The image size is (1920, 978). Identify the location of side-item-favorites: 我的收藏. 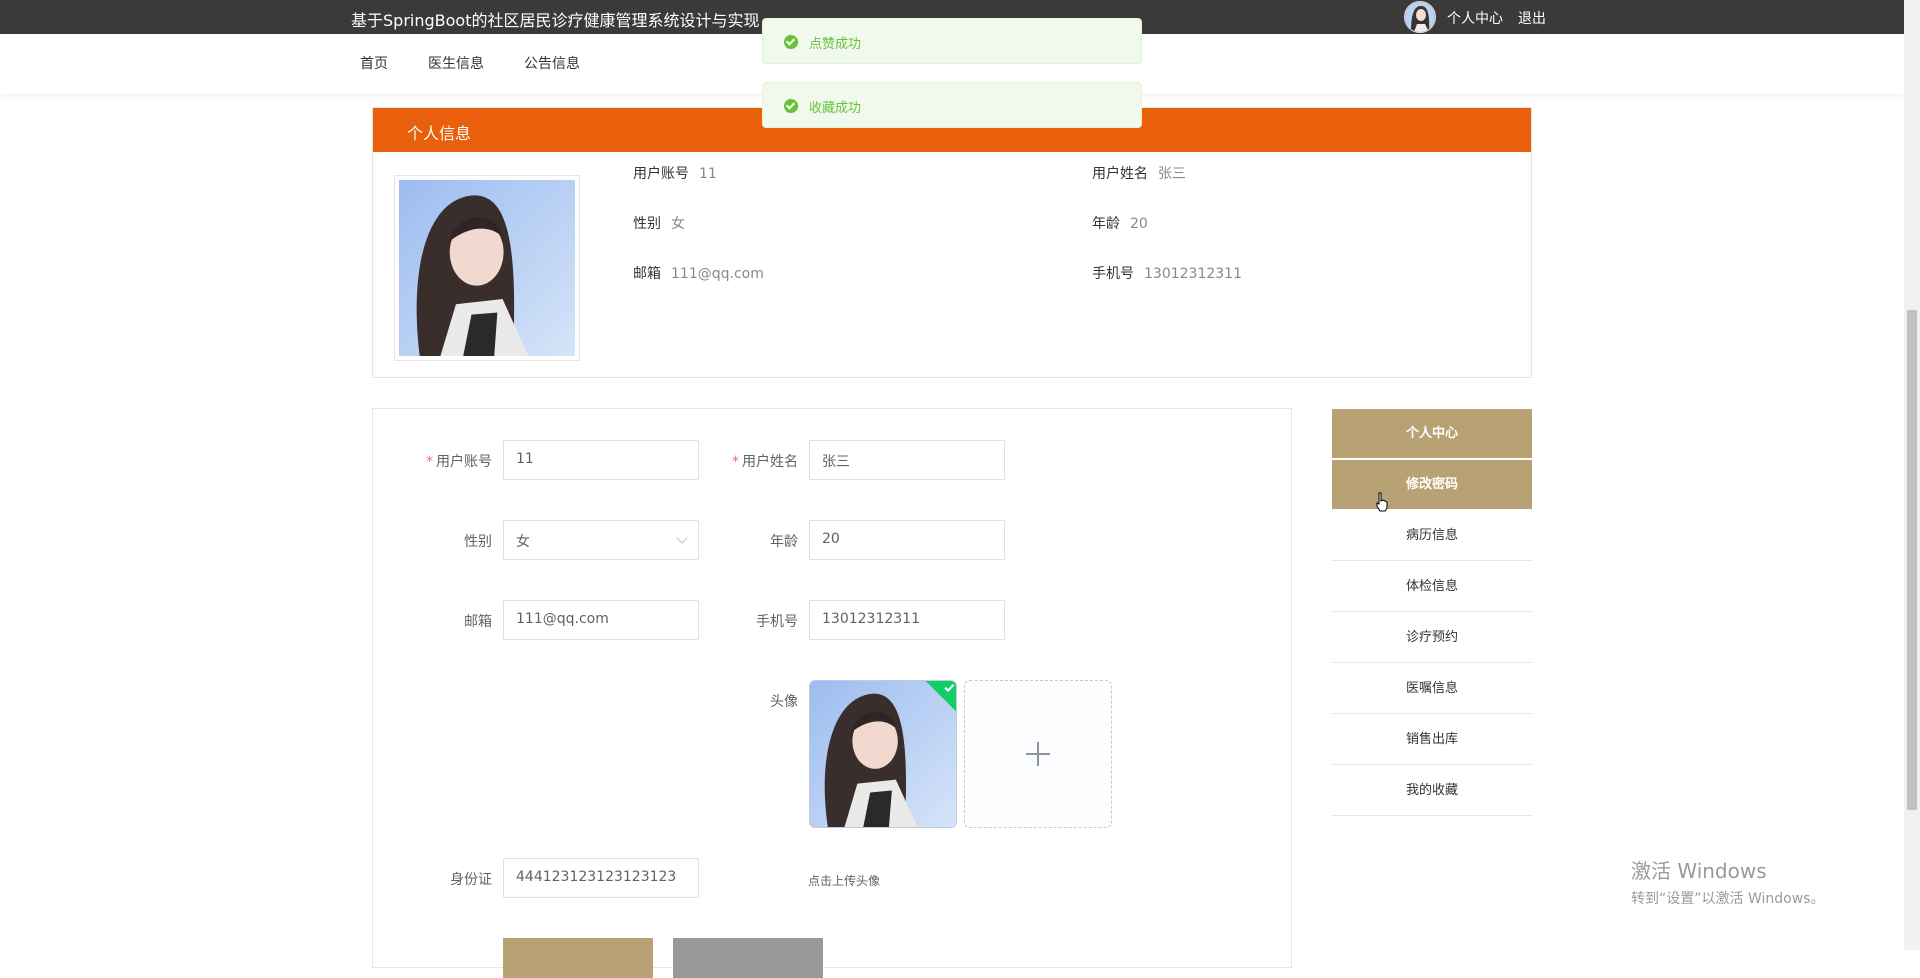
(1432, 791).